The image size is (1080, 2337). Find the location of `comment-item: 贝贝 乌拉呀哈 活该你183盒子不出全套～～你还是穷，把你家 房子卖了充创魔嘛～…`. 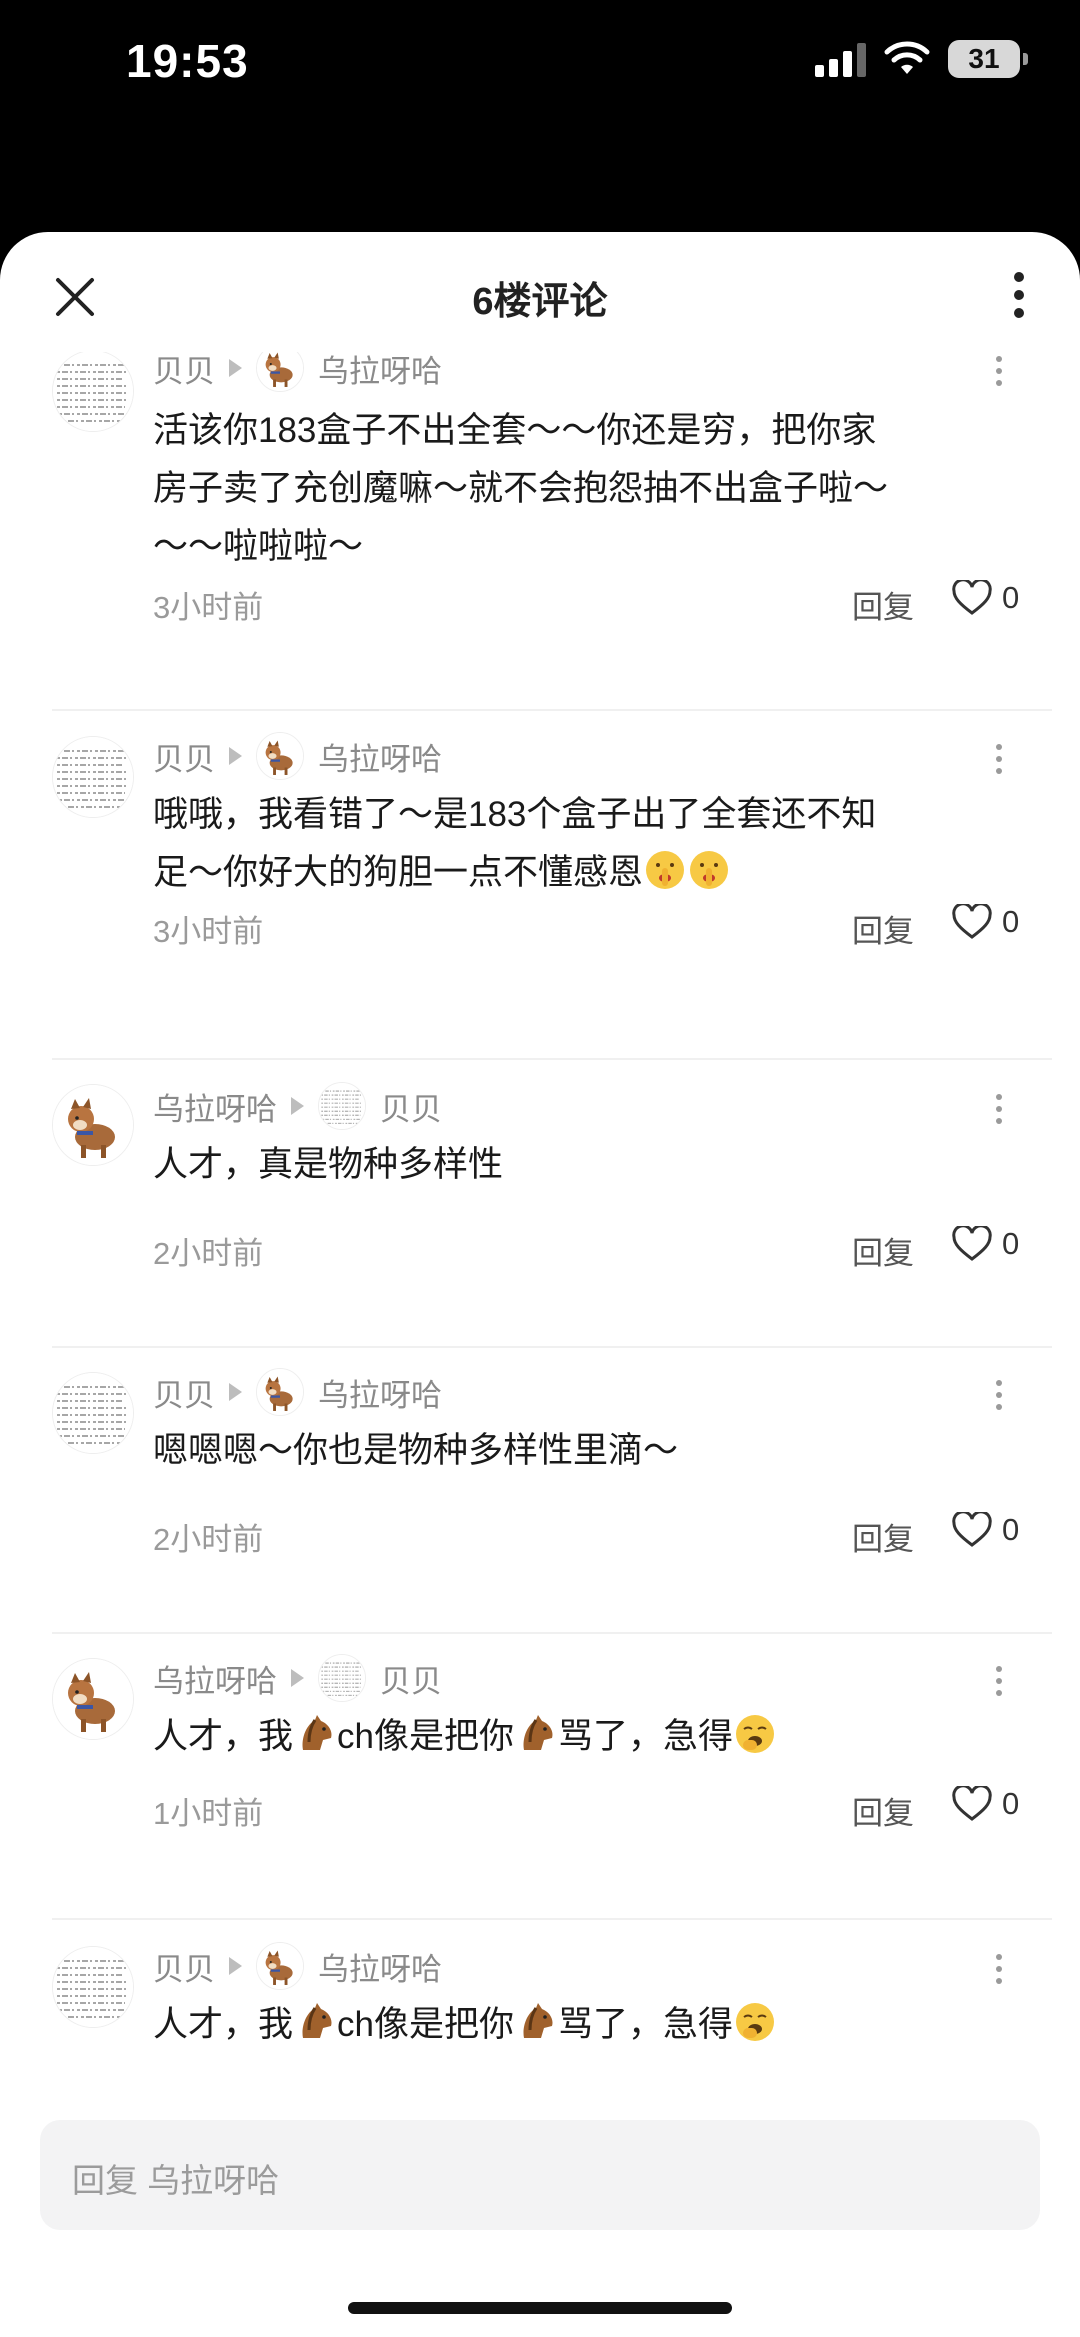

comment-item: 贝贝 乌拉呀哈 活该你183盒子不出全套～～你还是穷，把你家 房子卖了充创魔嘛～… is located at coordinates (540, 488).